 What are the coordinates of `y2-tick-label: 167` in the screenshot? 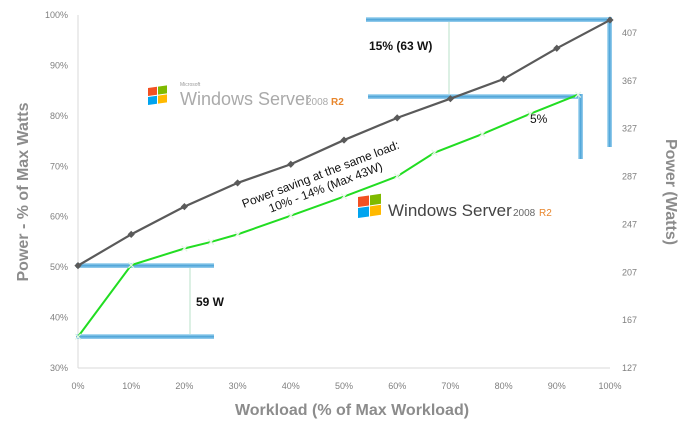 It's located at (629, 320).